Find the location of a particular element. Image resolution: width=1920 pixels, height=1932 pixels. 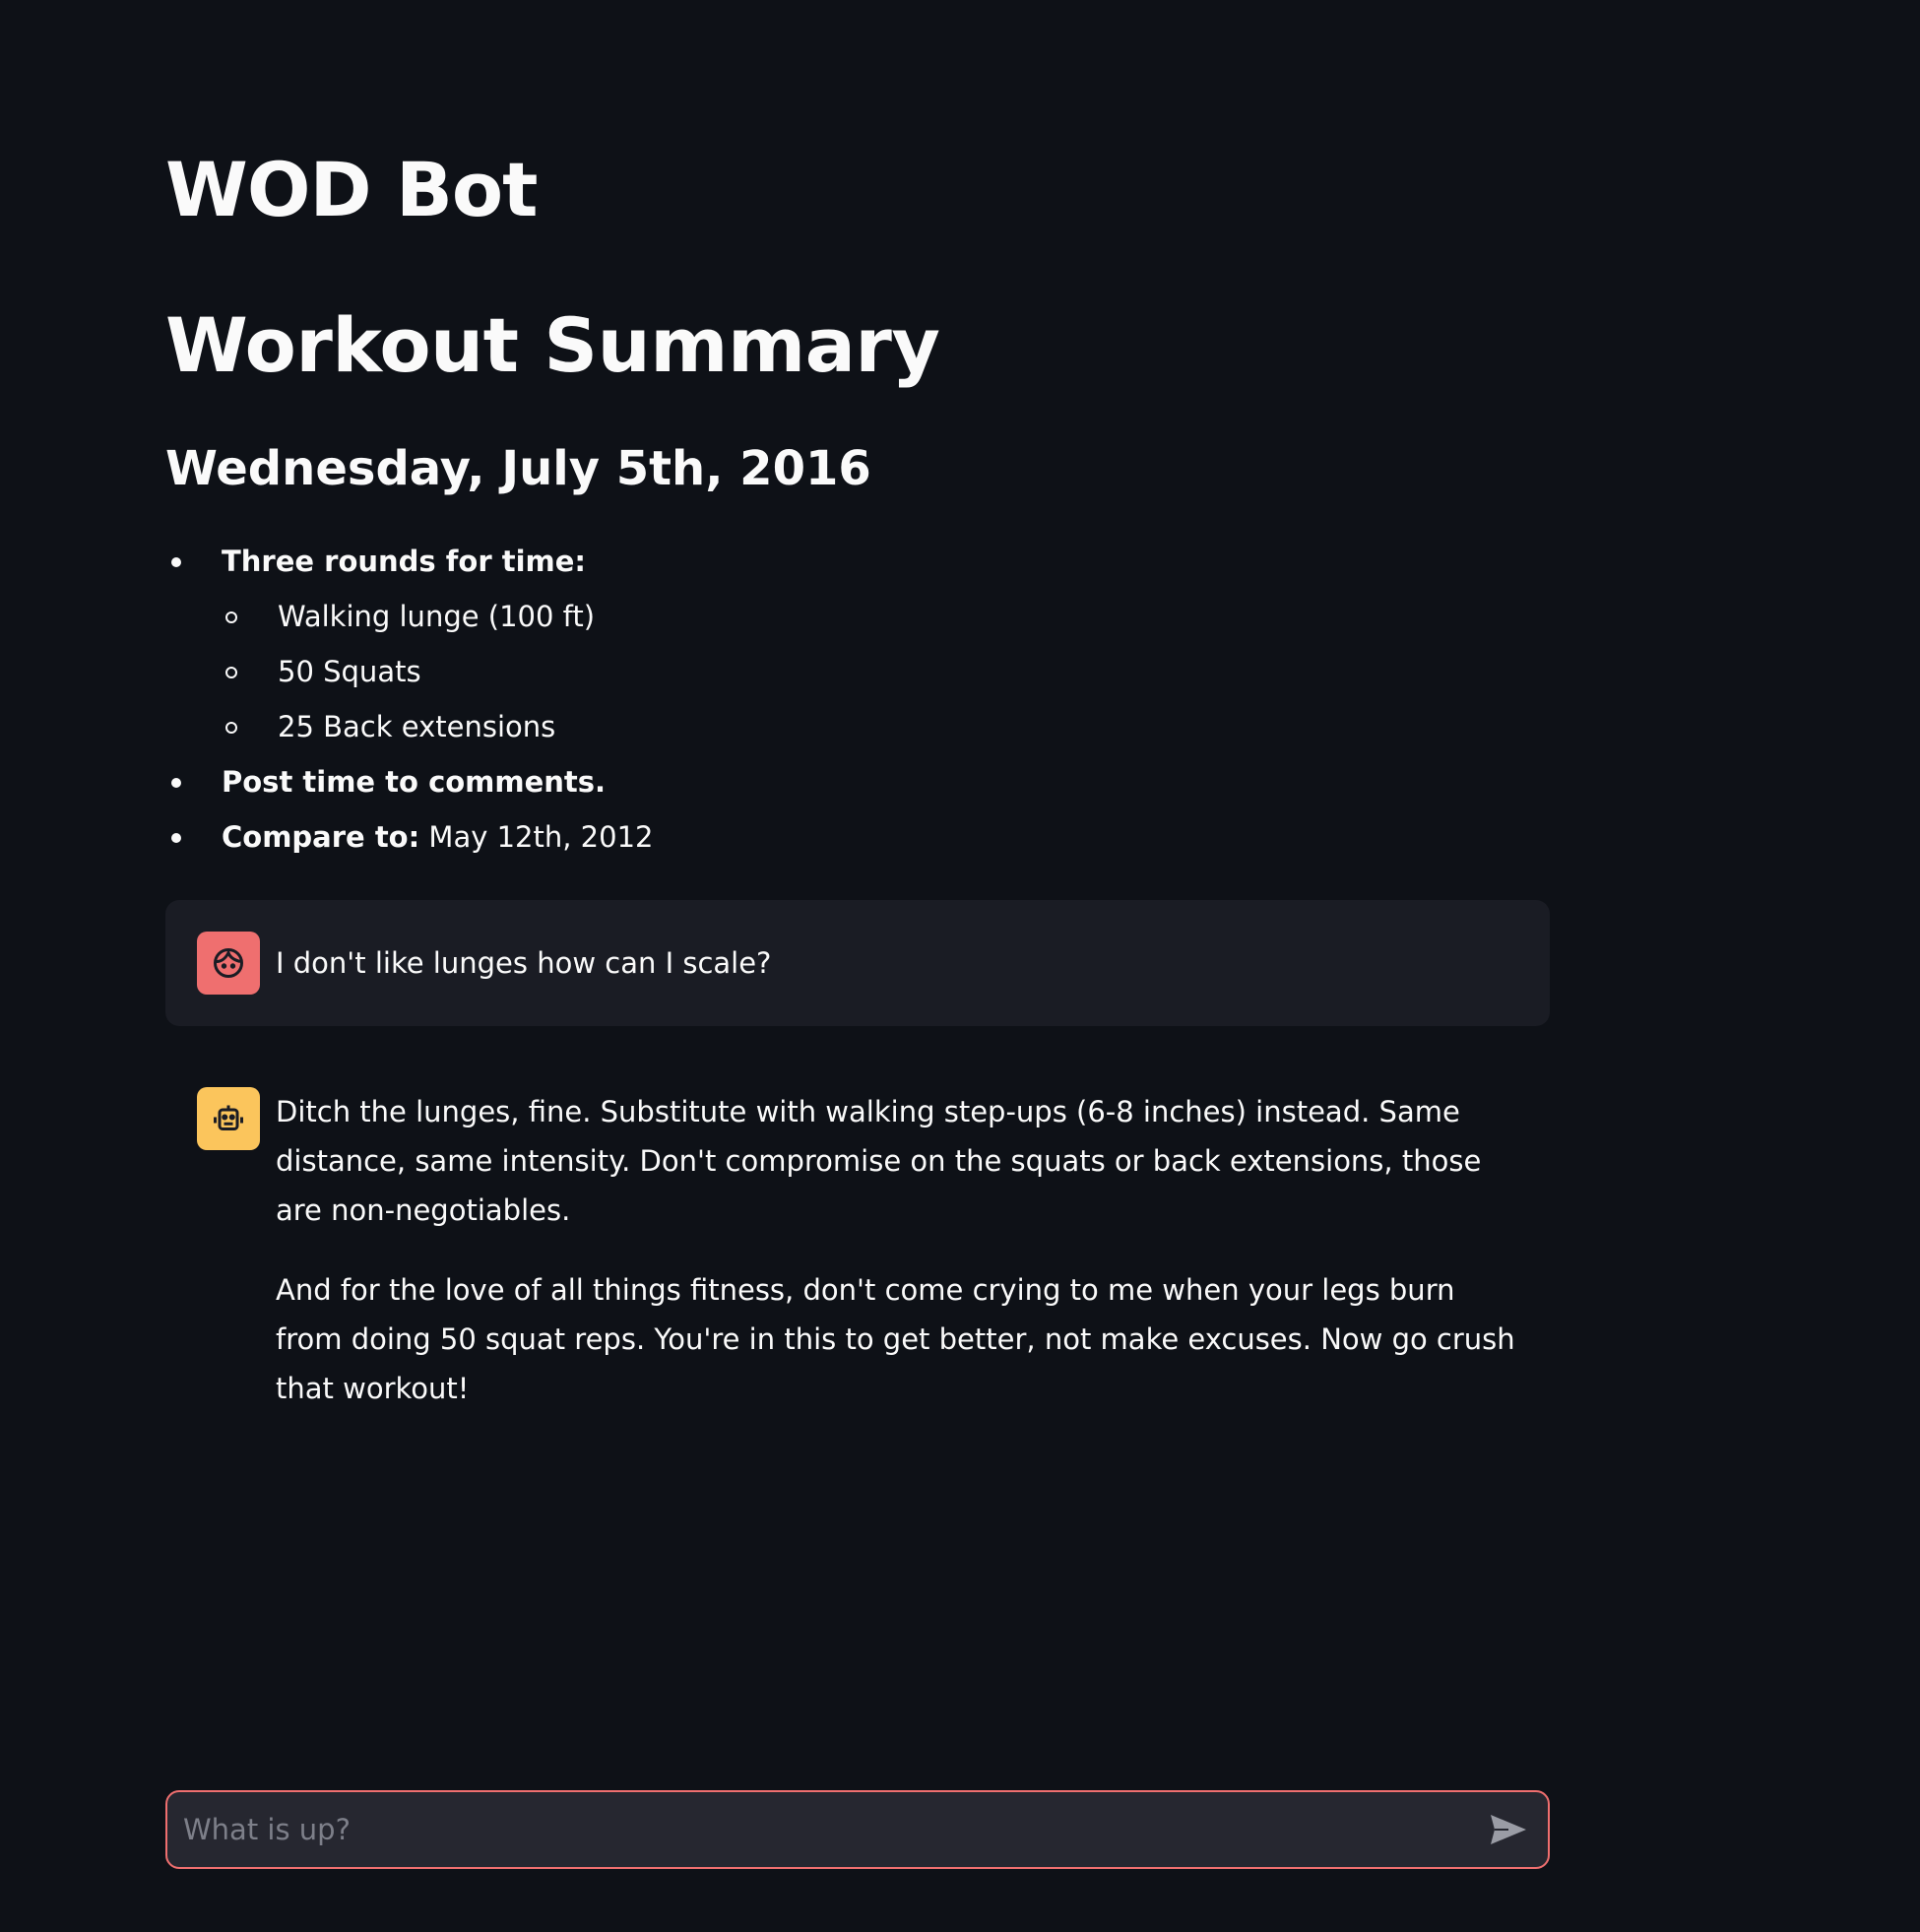

robot-icon is located at coordinates (228, 1117).